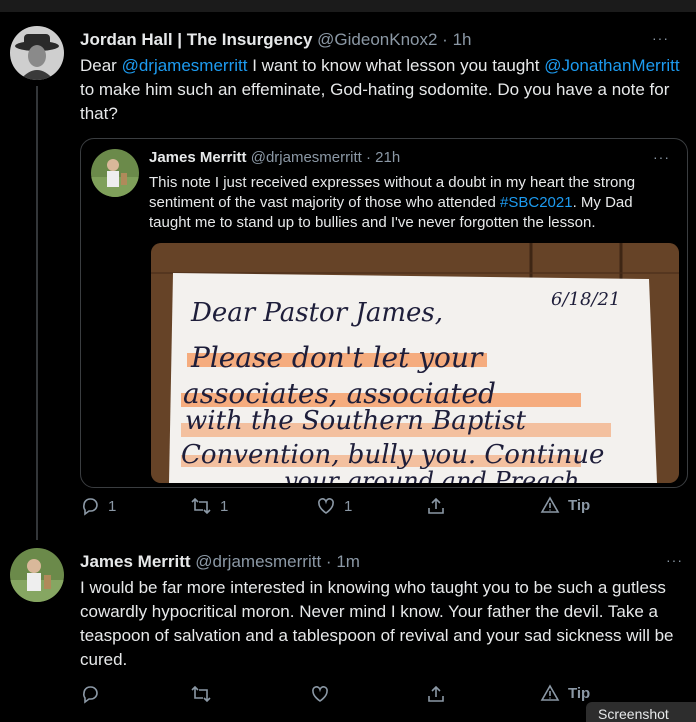  Describe the element at coordinates (420, 475) in the screenshot. I see `note-line-6: ...your ground and Preach` at that location.